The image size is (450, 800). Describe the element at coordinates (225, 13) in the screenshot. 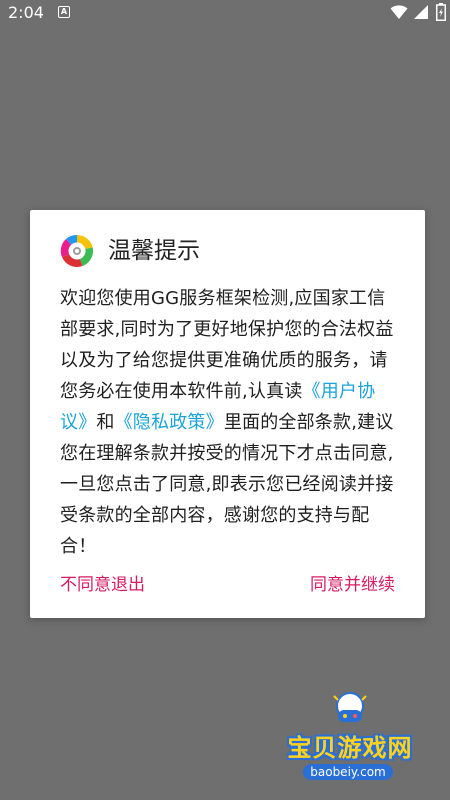

I see `status-bar: 2:04 A` at that location.